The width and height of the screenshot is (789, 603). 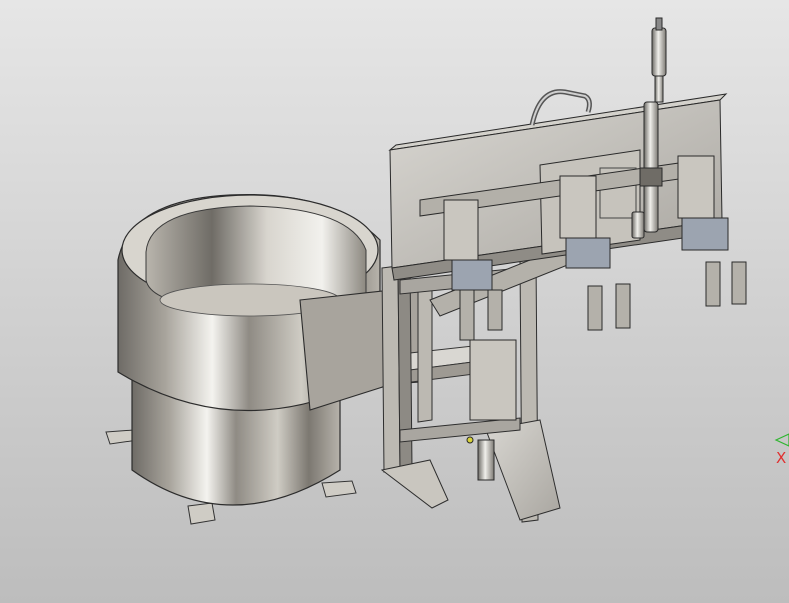 What do you see at coordinates (781, 458) in the screenshot?
I see `triad-x-axis-label: X` at bounding box center [781, 458].